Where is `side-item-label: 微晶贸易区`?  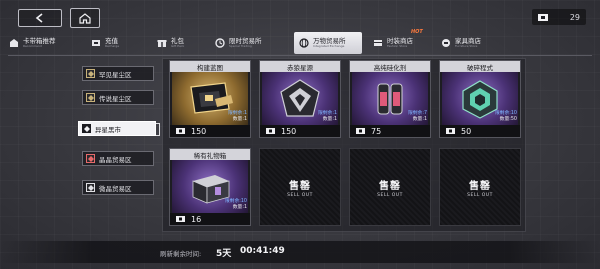 side-item-label: 微晶贸易区 is located at coordinates (115, 188).